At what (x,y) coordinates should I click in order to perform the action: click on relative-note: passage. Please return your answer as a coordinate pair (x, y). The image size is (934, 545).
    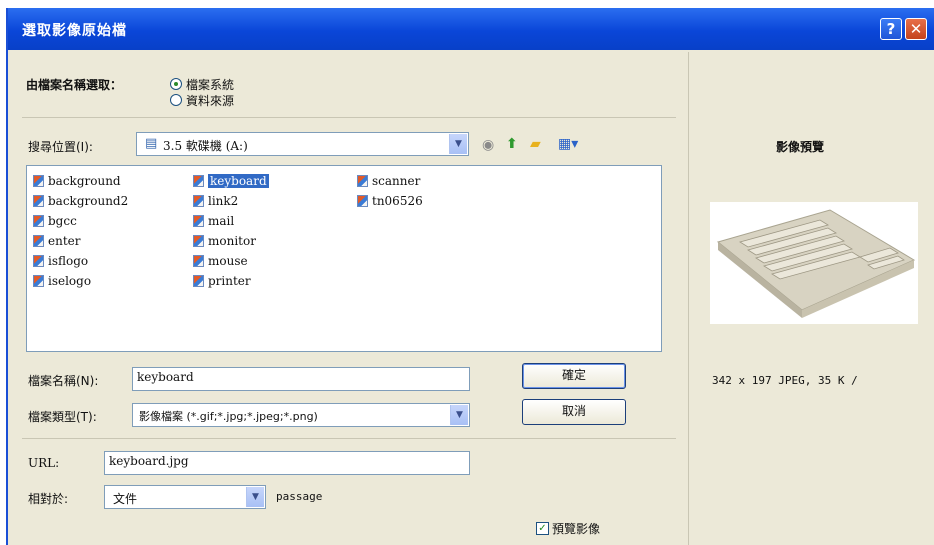
    Looking at the image, I should click on (299, 496).